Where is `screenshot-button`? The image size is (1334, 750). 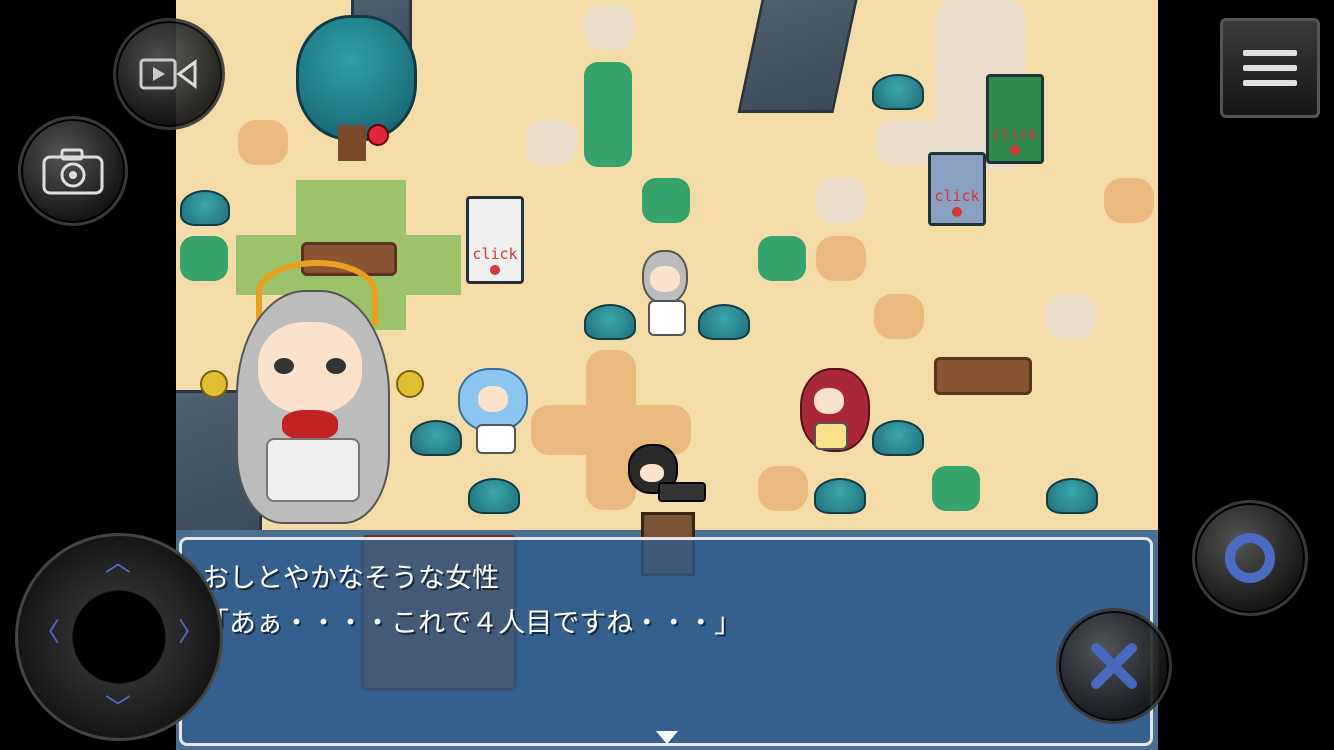 screenshot-button is located at coordinates (73, 171).